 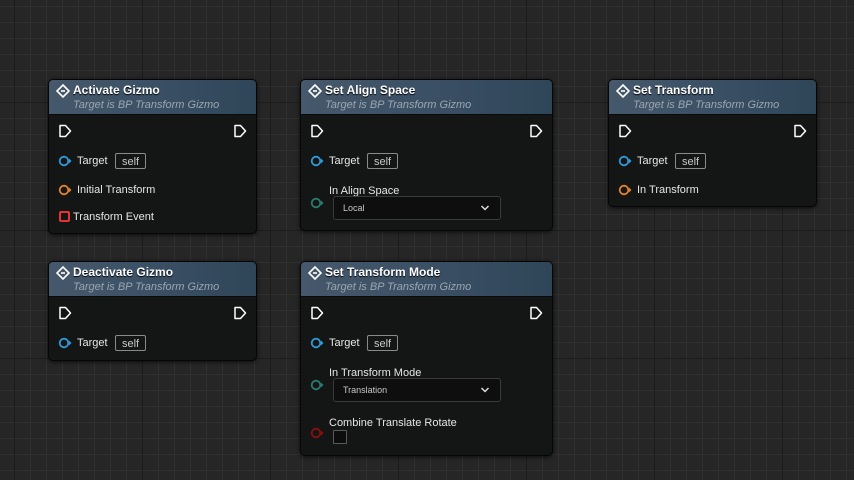 What do you see at coordinates (673, 90) in the screenshot?
I see `node-title: Set Transform` at bounding box center [673, 90].